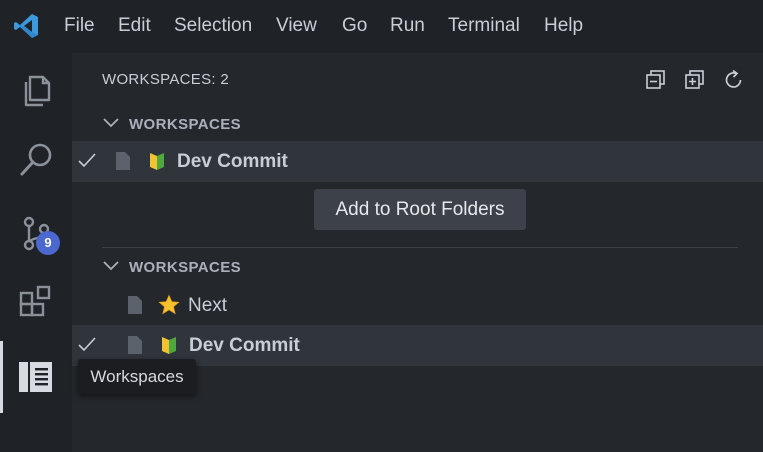 Image resolution: width=763 pixels, height=452 pixels. I want to click on vscode-logo-icon, so click(26, 26).